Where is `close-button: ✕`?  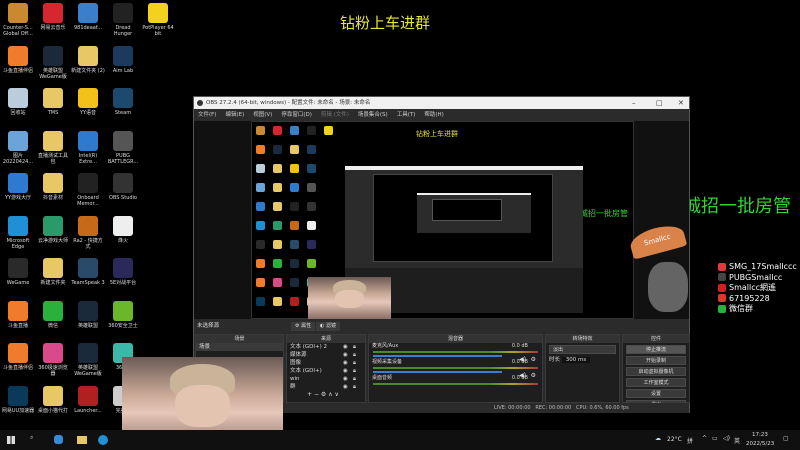
close-button: ✕ is located at coordinates (681, 103).